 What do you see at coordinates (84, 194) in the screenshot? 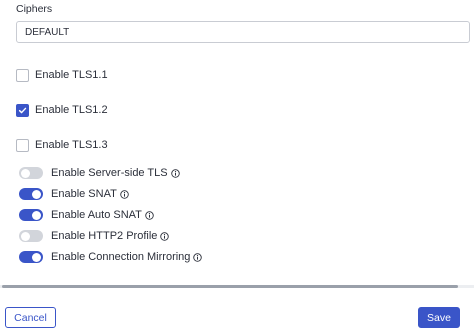
I see `snat-label: Enable SNAT` at bounding box center [84, 194].